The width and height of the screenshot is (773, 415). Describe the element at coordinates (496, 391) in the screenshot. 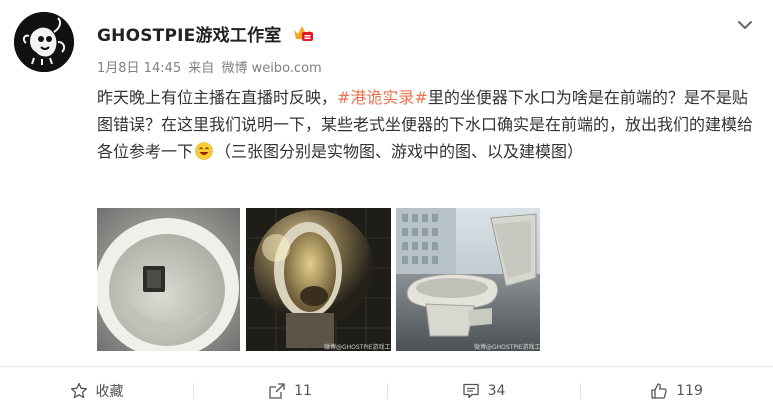

I see `comment-count: 34` at that location.